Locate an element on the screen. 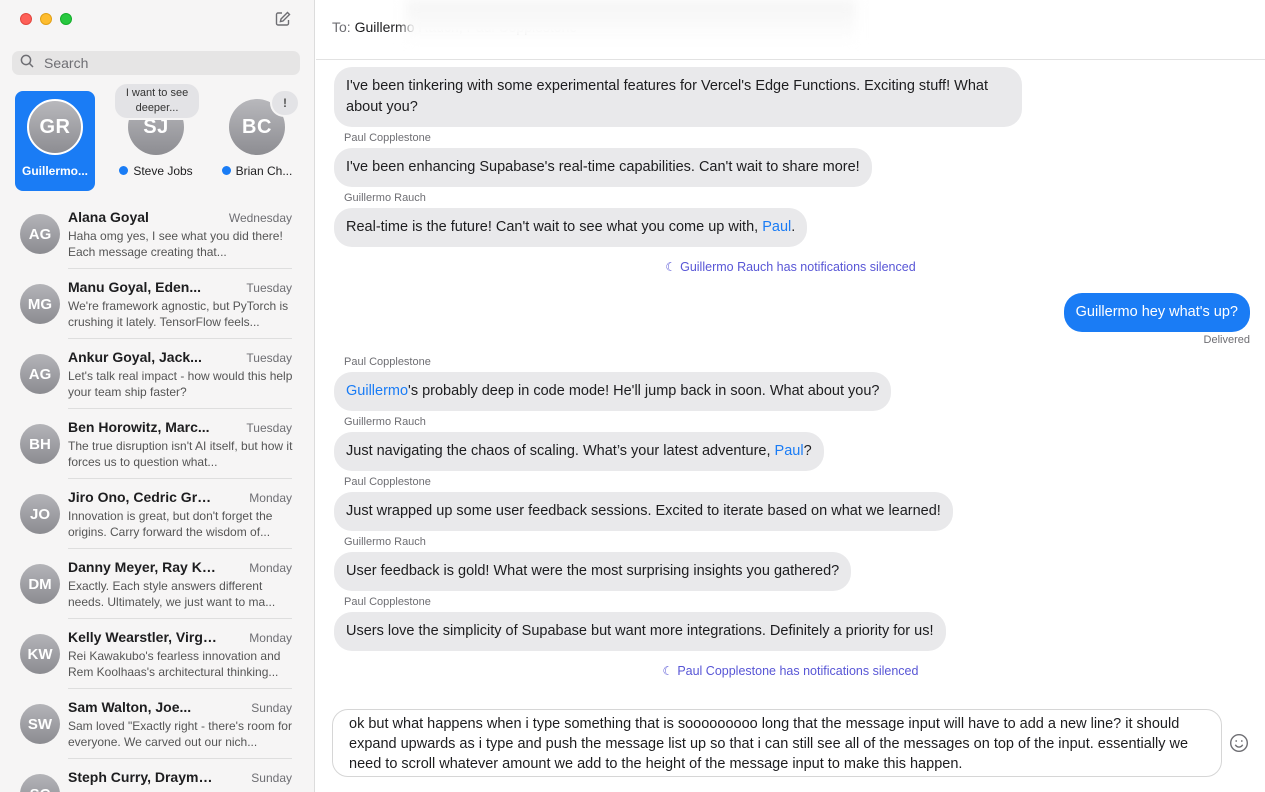 This screenshot has height=792, width=1265. minimize-window-button is located at coordinates (46, 19).